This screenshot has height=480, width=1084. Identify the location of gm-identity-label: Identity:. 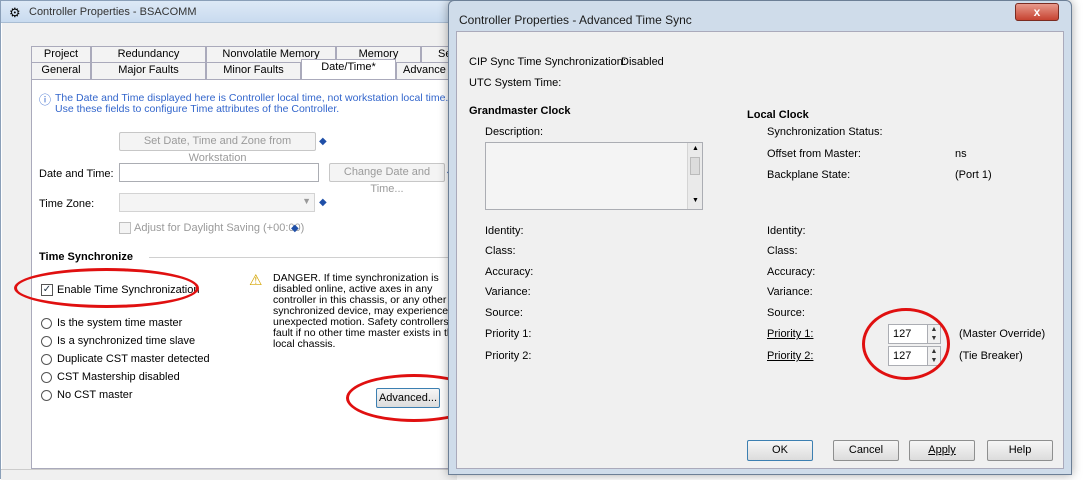
(504, 231).